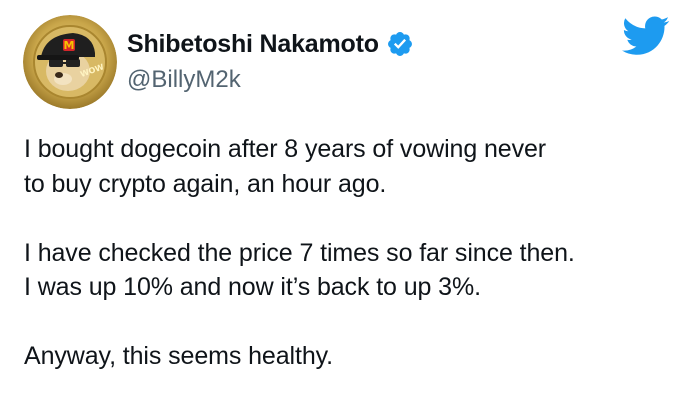  Describe the element at coordinates (400, 44) in the screenshot. I see `verified-badge-icon` at that location.